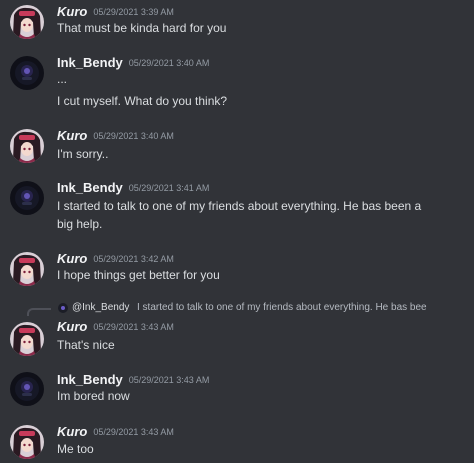 Image resolution: width=474 pixels, height=463 pixels. I want to click on chat-message: Kuro 05/29/2021 3:40 AM I'm sorry.., so click(237, 147).